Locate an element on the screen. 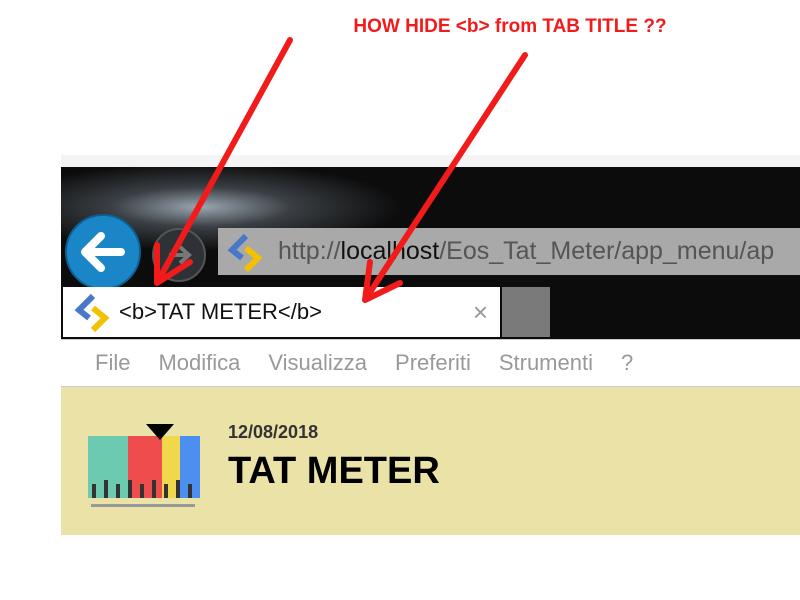  menu-strumenti: Strumenti is located at coordinates (546, 363).